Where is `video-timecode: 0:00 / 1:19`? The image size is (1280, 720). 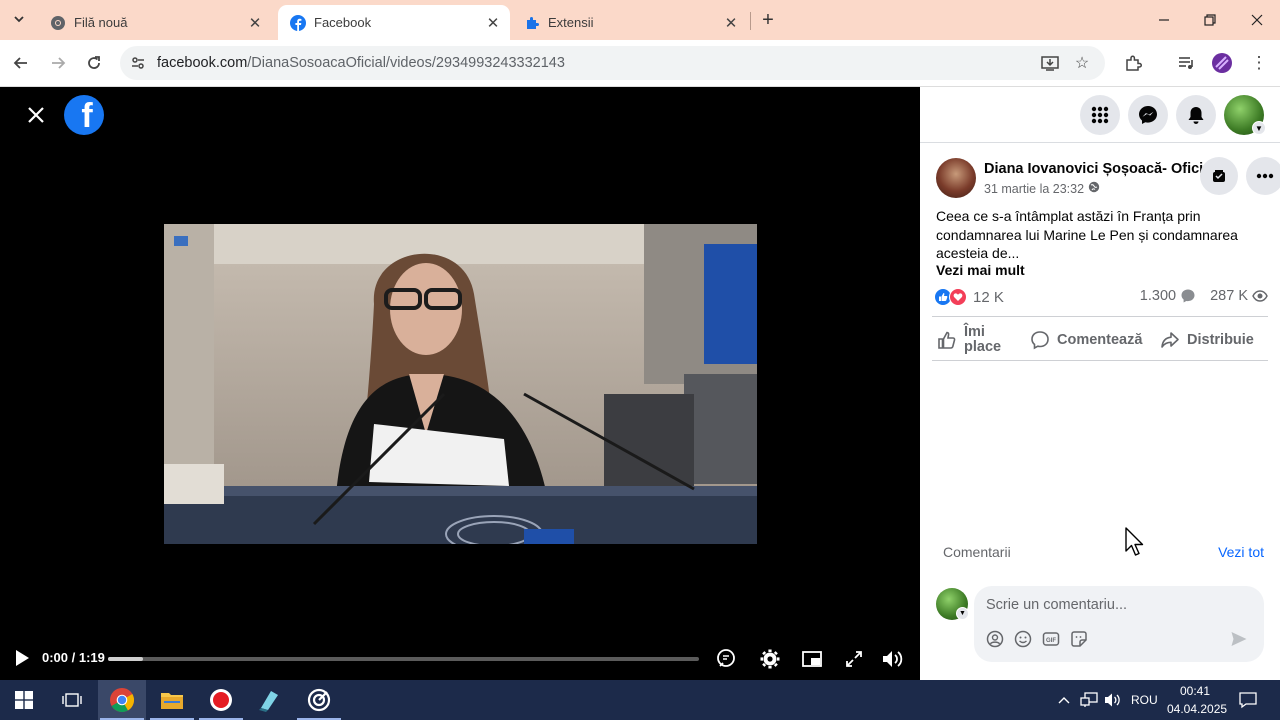 video-timecode: 0:00 / 1:19 is located at coordinates (73, 657).